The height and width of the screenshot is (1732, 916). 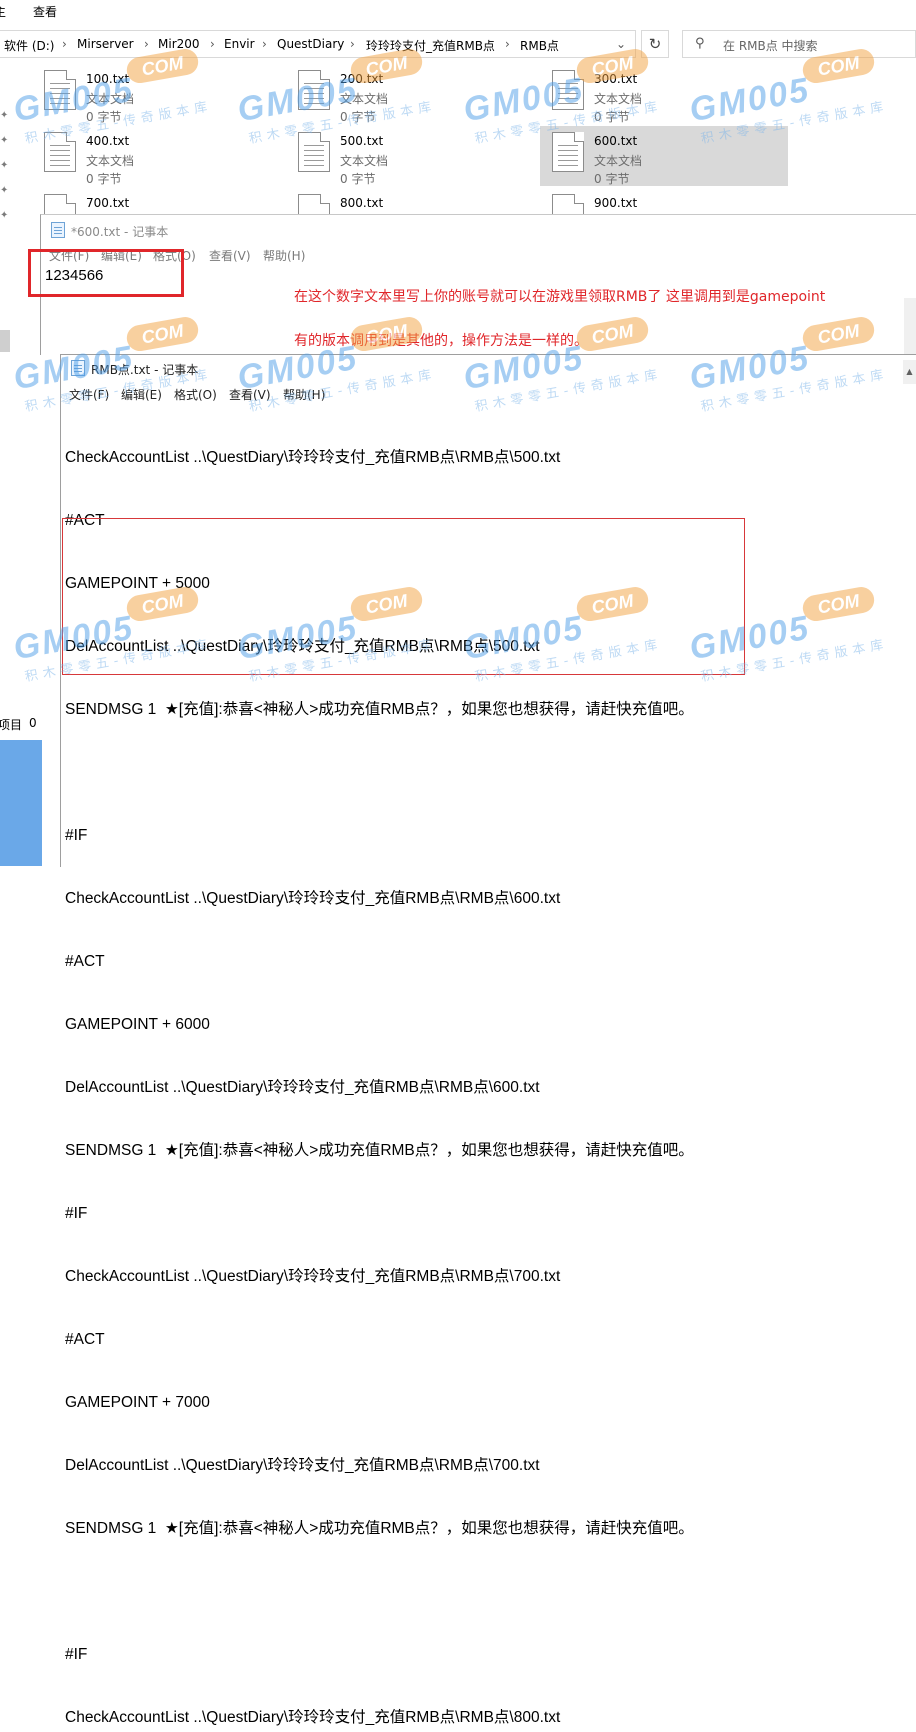 What do you see at coordinates (141, 394) in the screenshot?
I see `menu-edit: 编辑(E)` at bounding box center [141, 394].